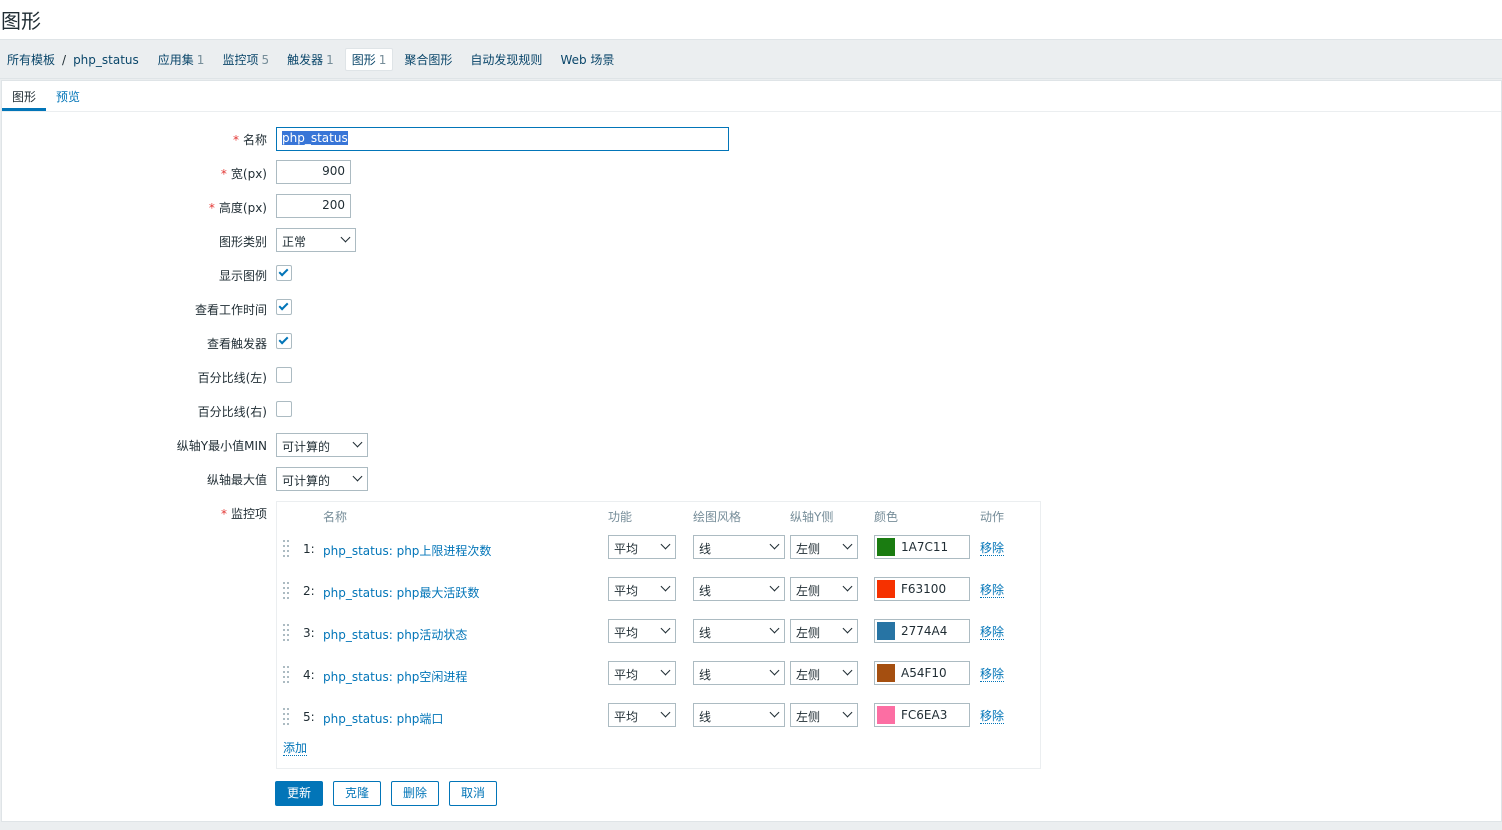  I want to click on item-name-link: php_status: php最大活跃数, so click(401, 592).